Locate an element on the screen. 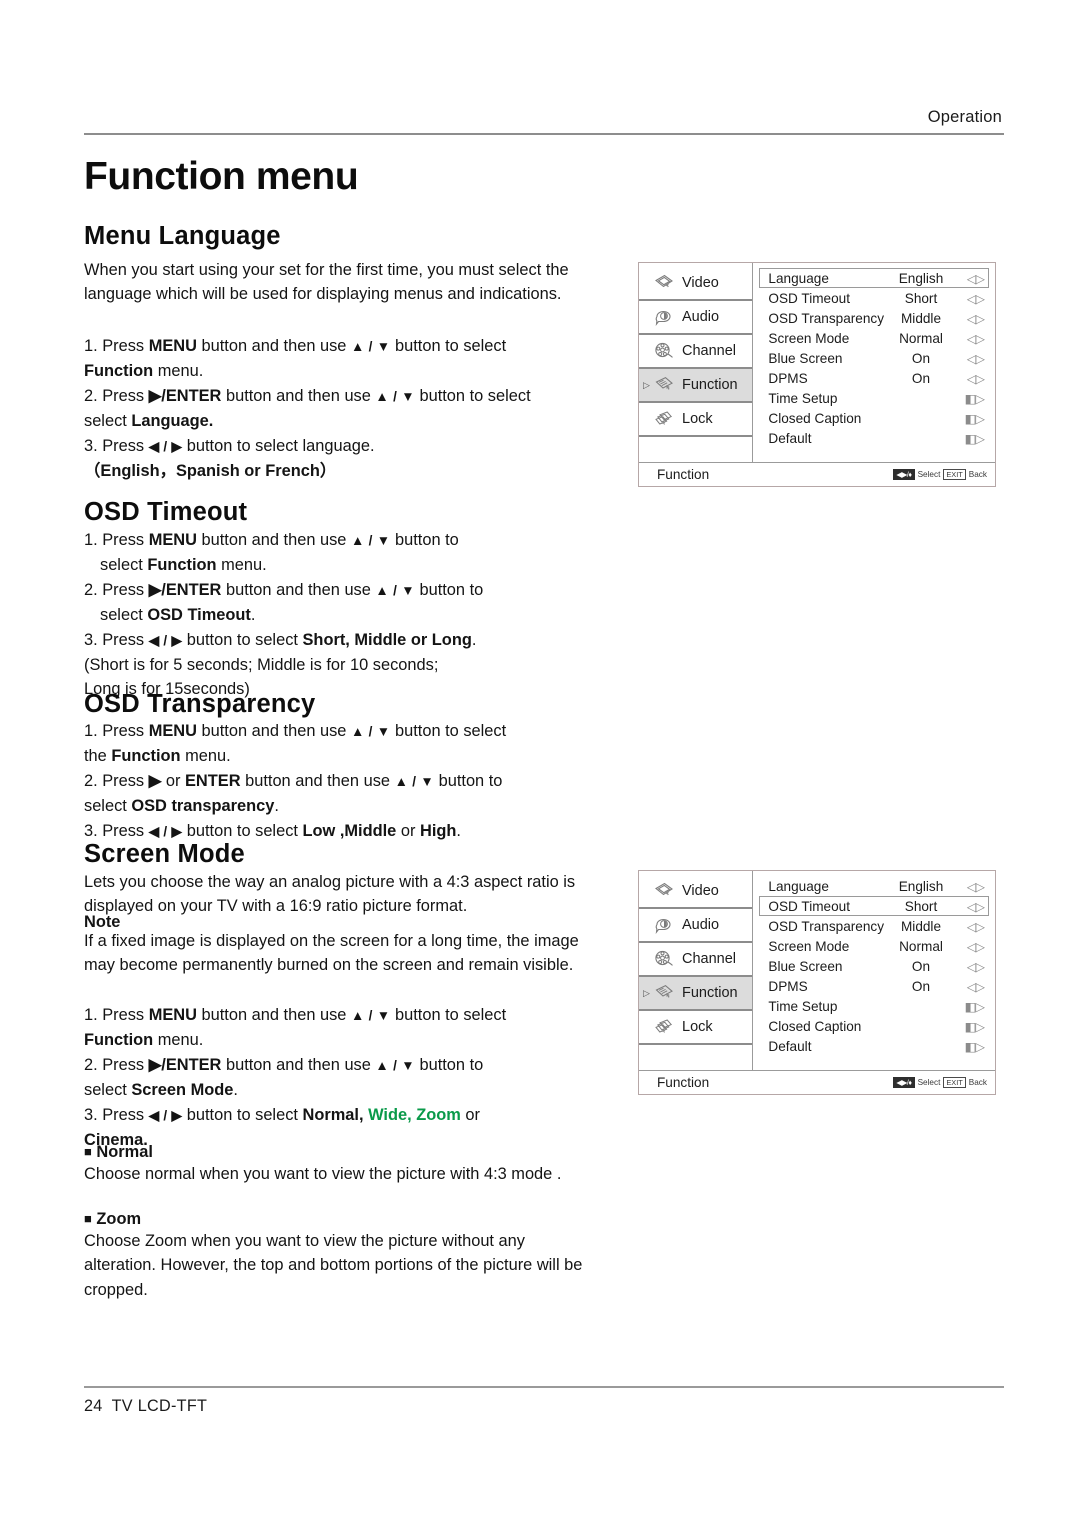  osd-row-label: OSD Timeout is located at coordinates (809, 298).